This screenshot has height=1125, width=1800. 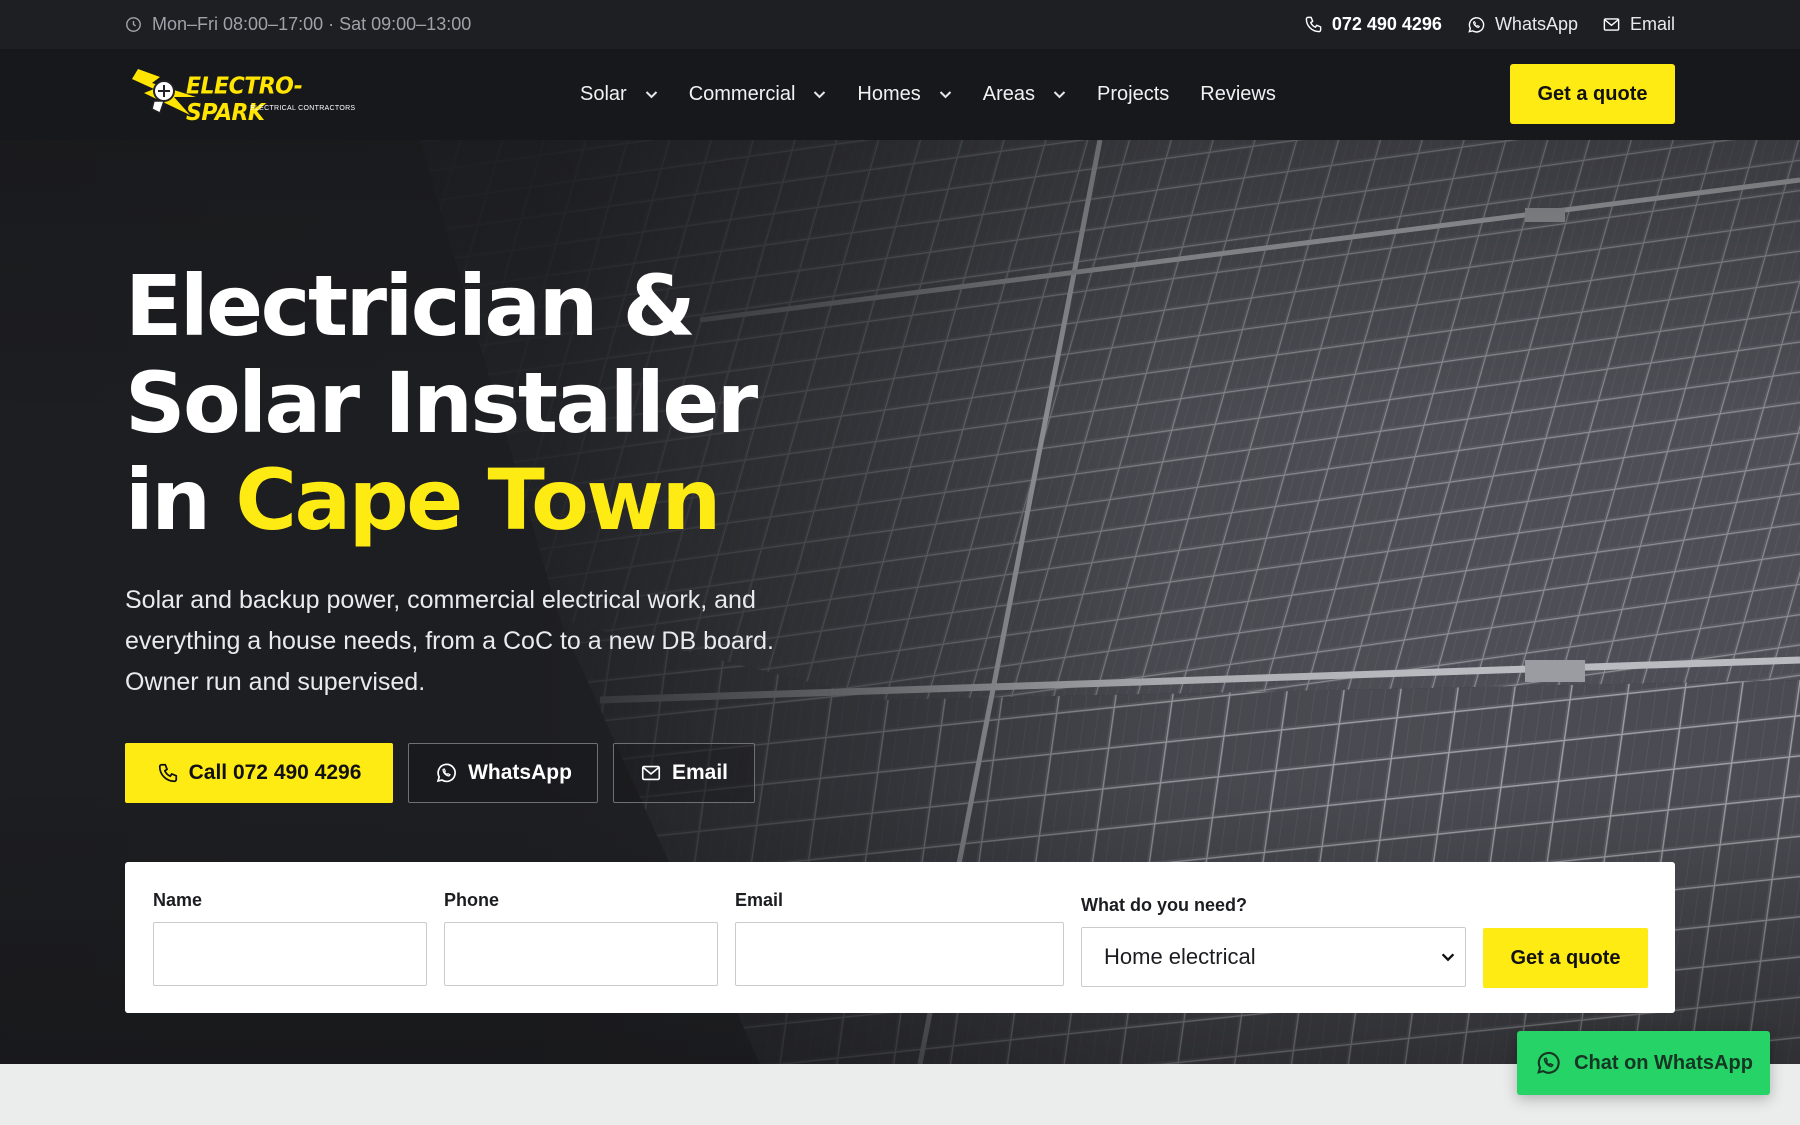 I want to click on phone-label: Phone, so click(x=472, y=900).